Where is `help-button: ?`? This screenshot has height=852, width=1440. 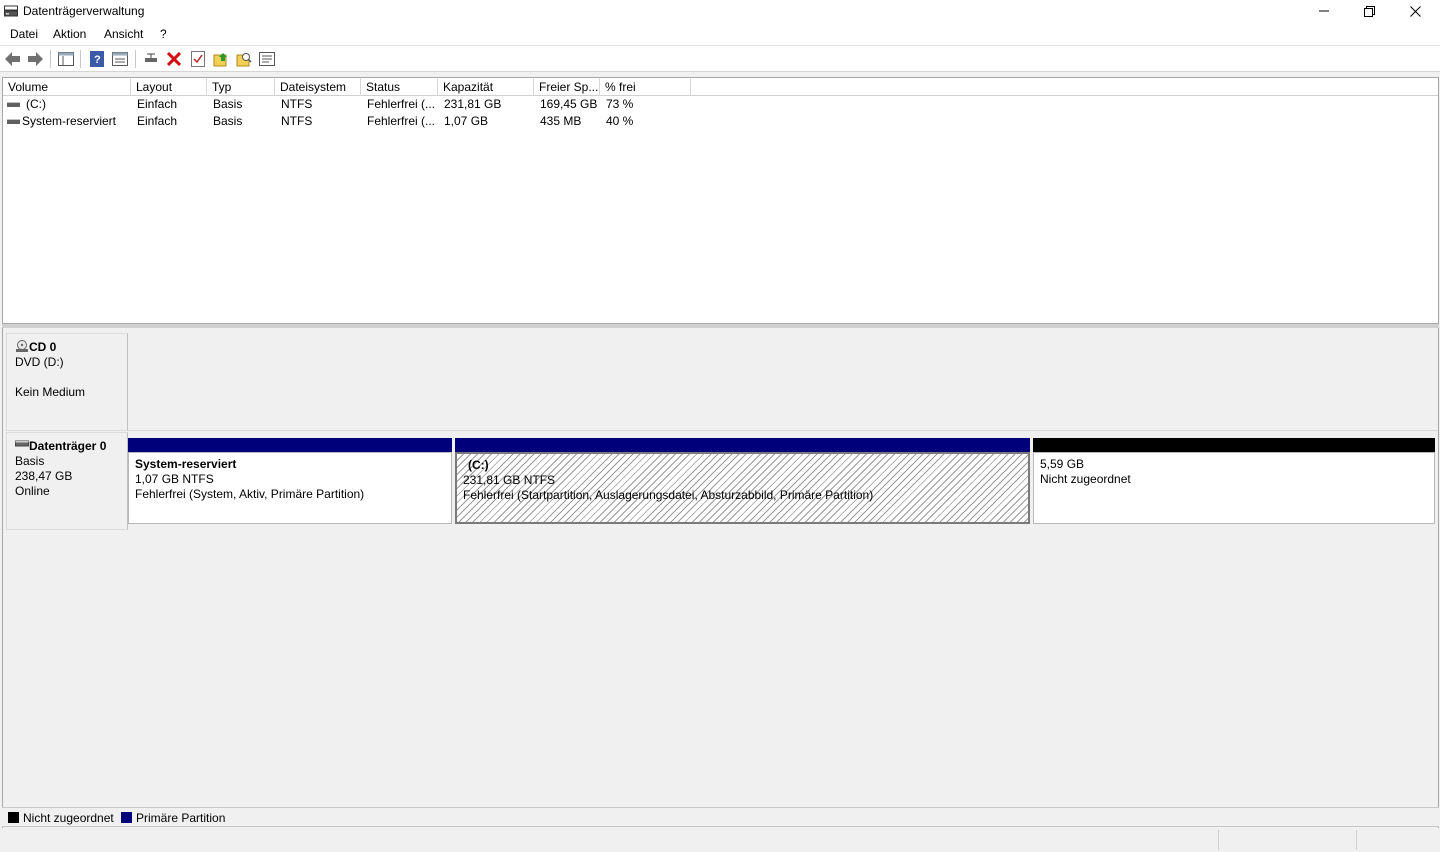 help-button: ? is located at coordinates (97, 59).